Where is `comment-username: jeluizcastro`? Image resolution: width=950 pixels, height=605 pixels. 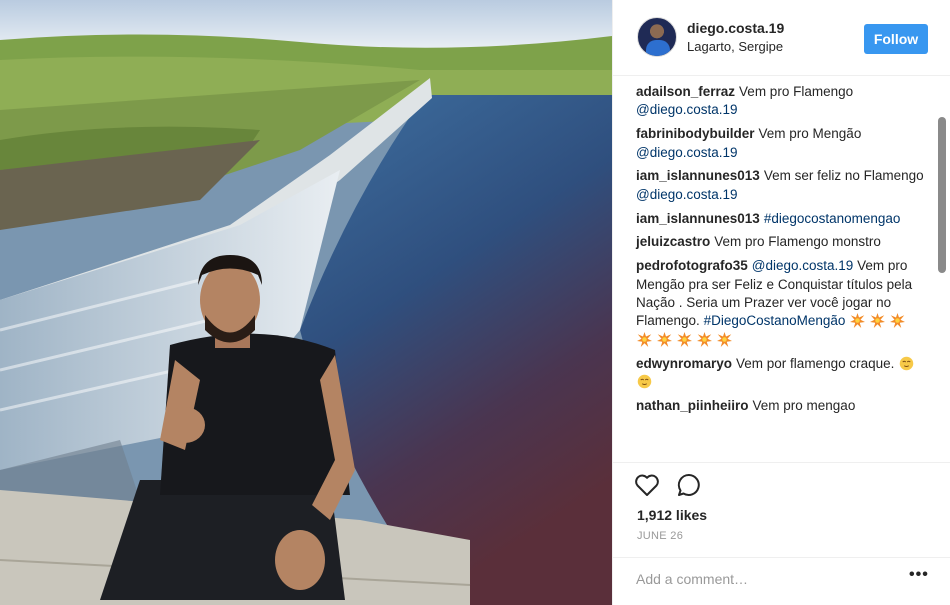
comment-username: jeluizcastro is located at coordinates (673, 241).